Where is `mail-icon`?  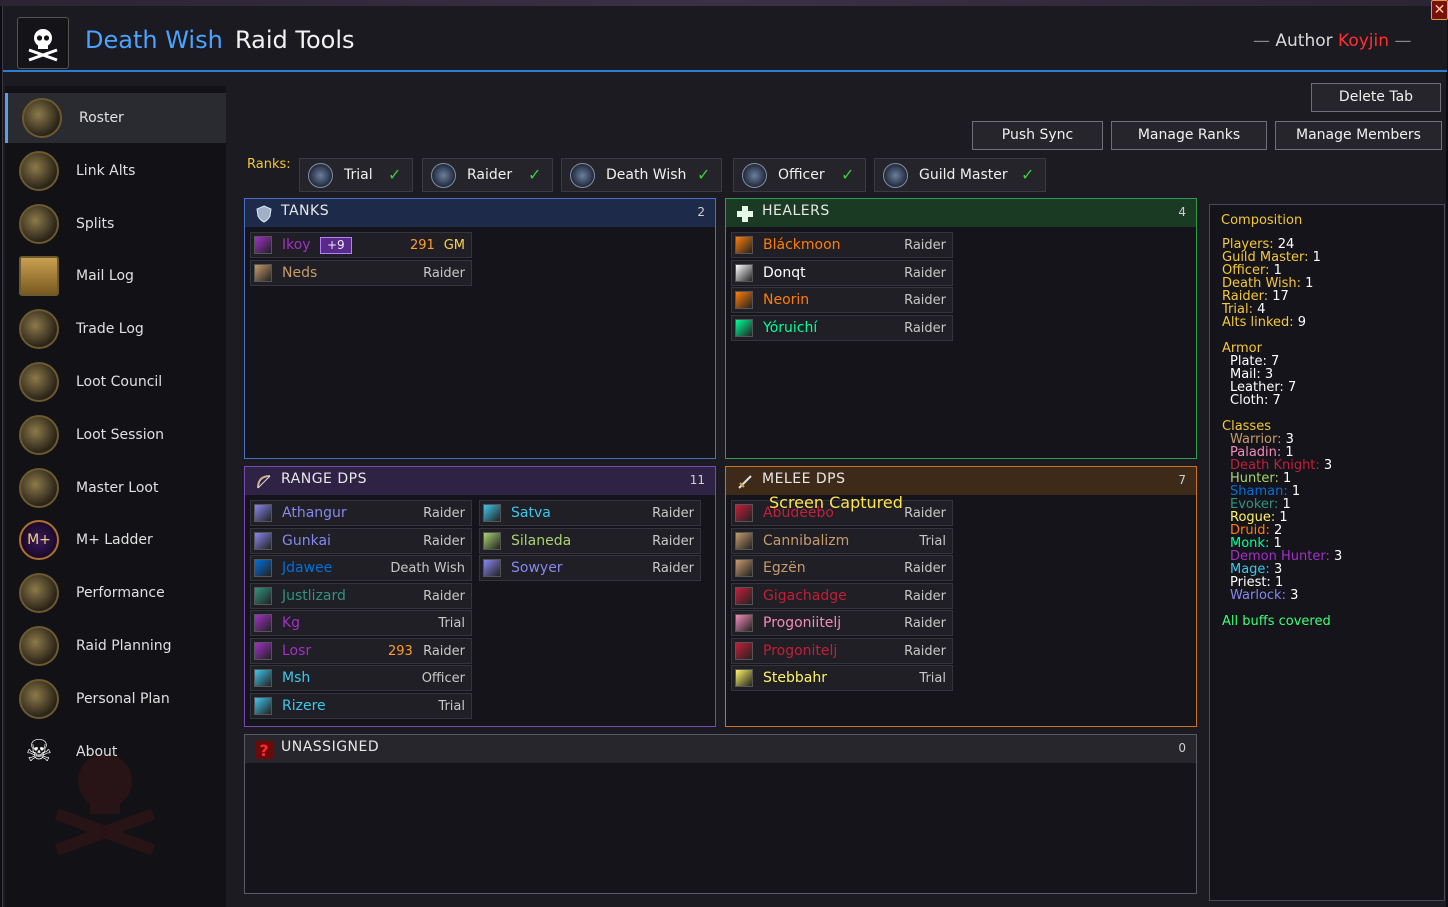 mail-icon is located at coordinates (39, 276).